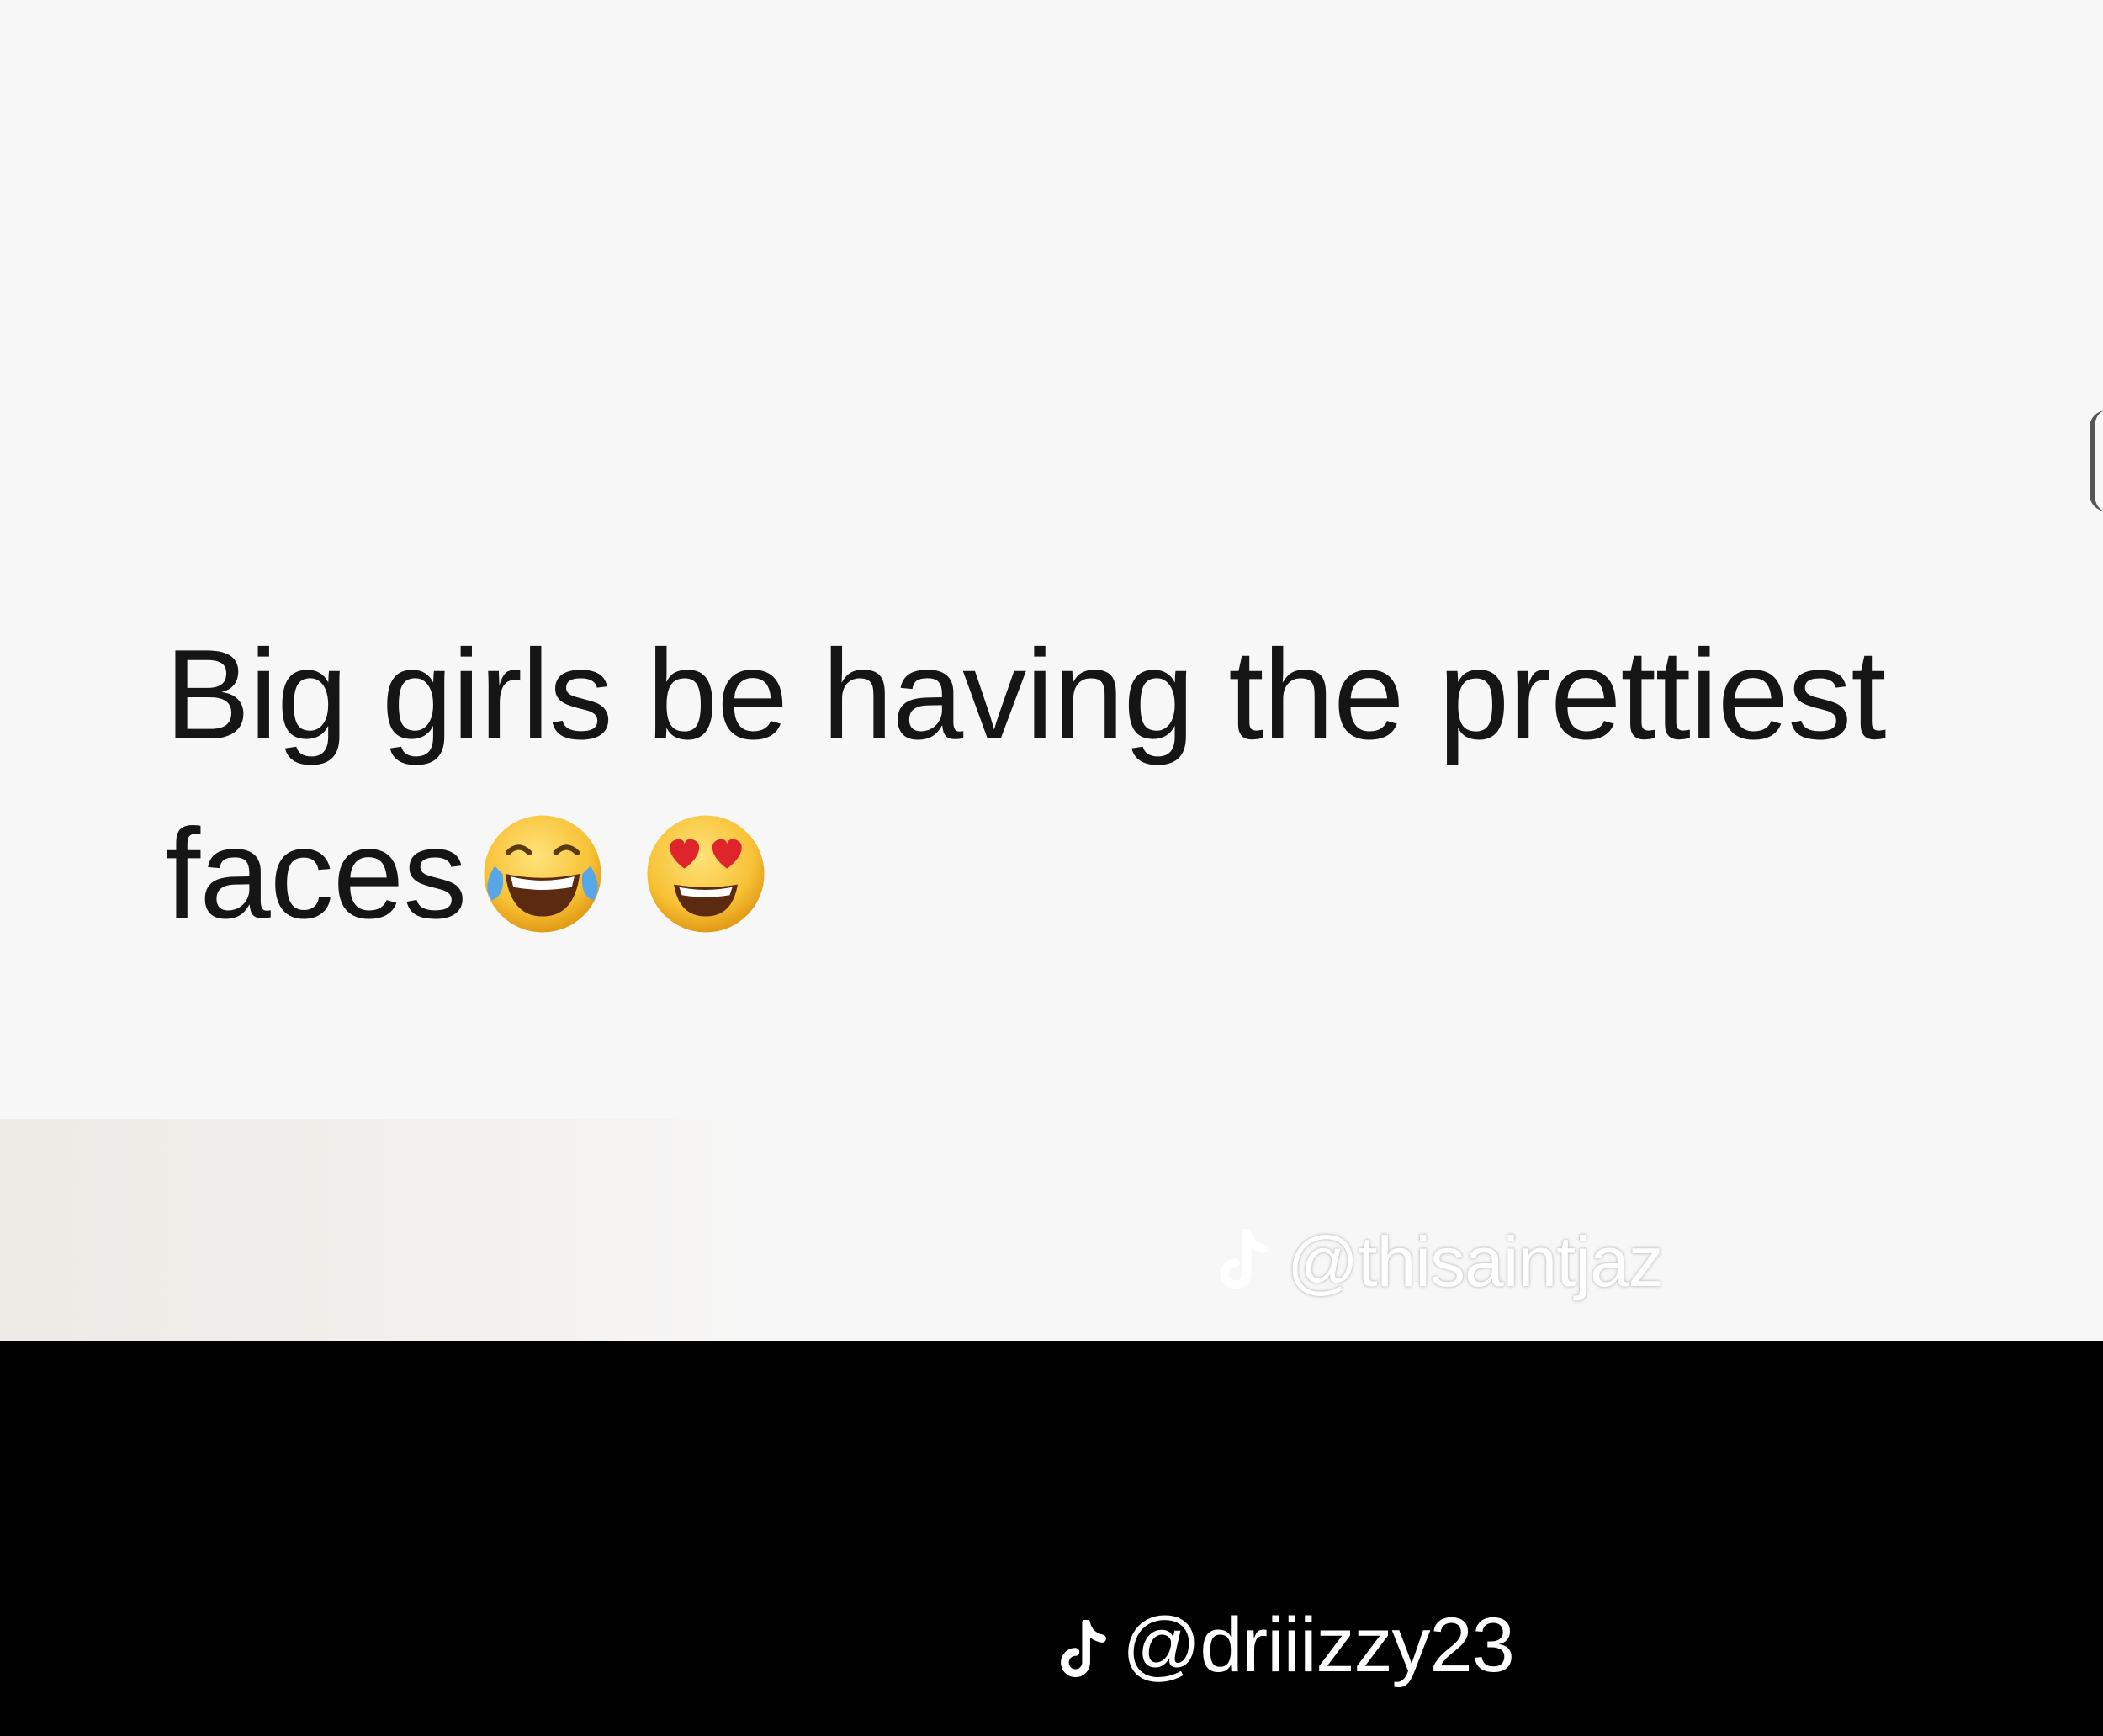  Describe the element at coordinates (1132, 874) in the screenshot. I see `post-text-line-2: faces` at that location.